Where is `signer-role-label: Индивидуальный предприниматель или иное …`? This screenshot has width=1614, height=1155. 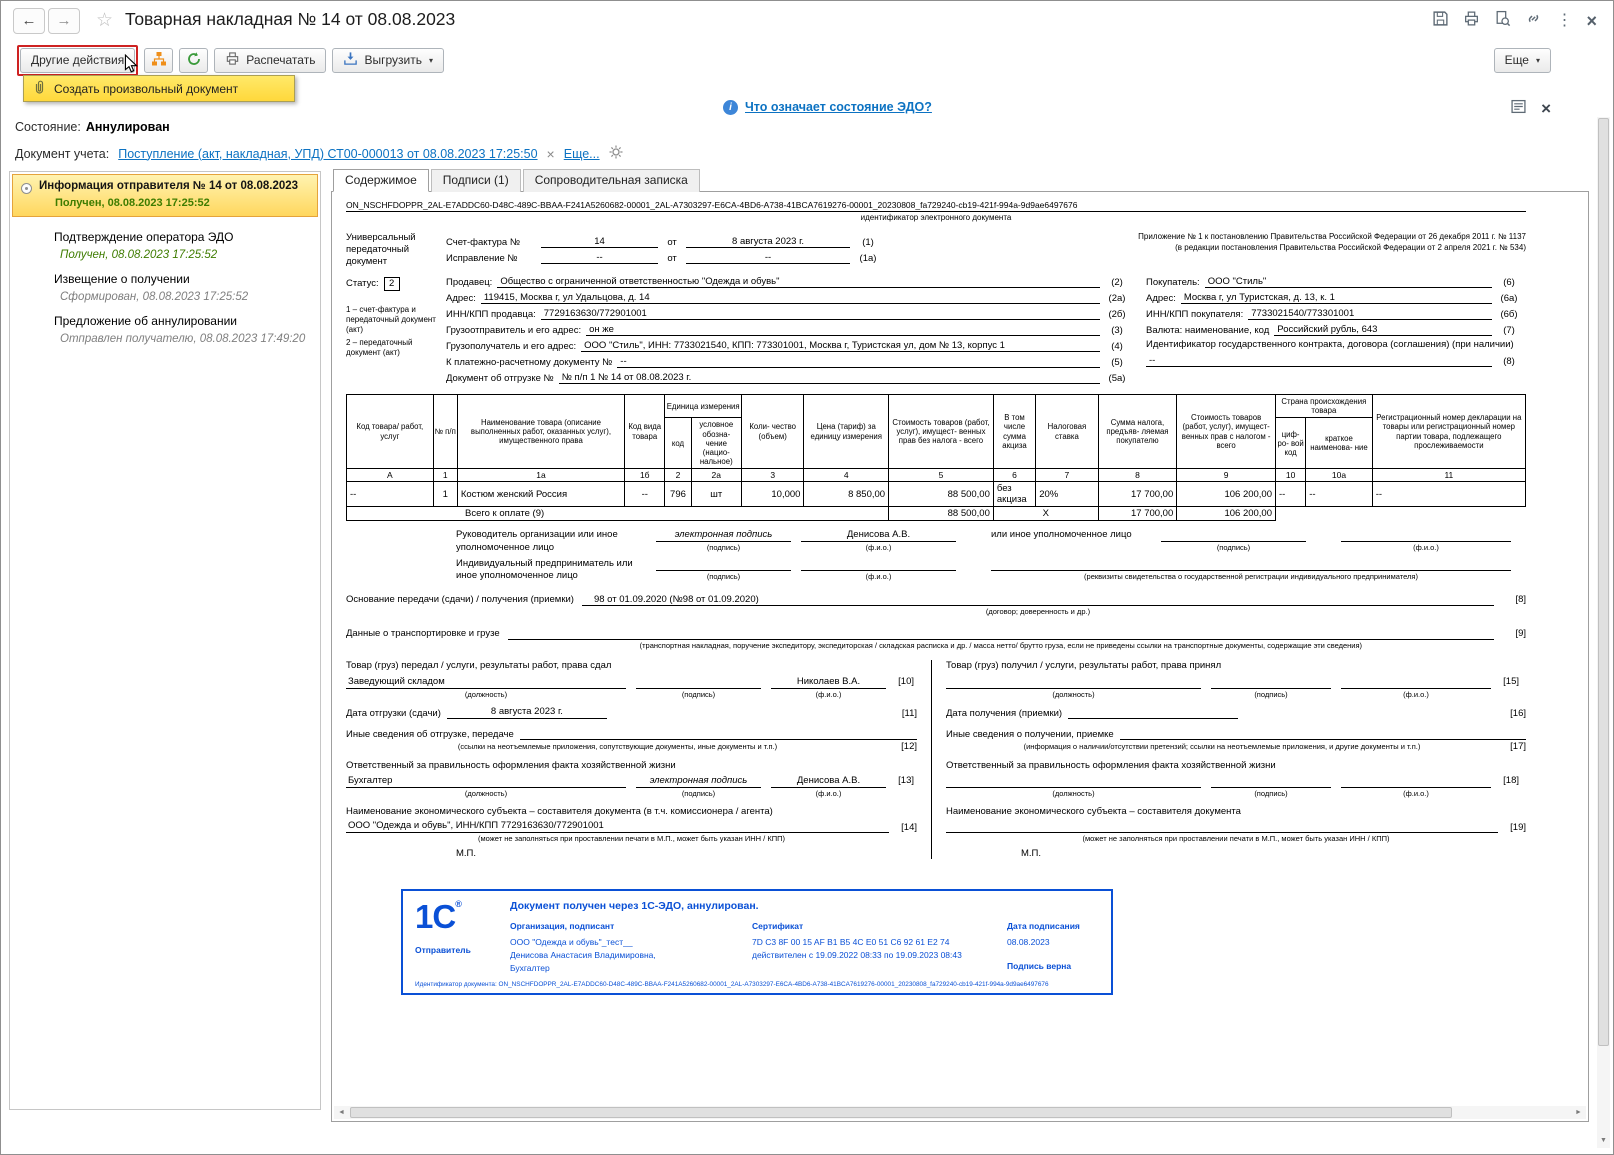
signer-role-label: Индивидуальный предприниматель или иное … is located at coordinates (544, 570).